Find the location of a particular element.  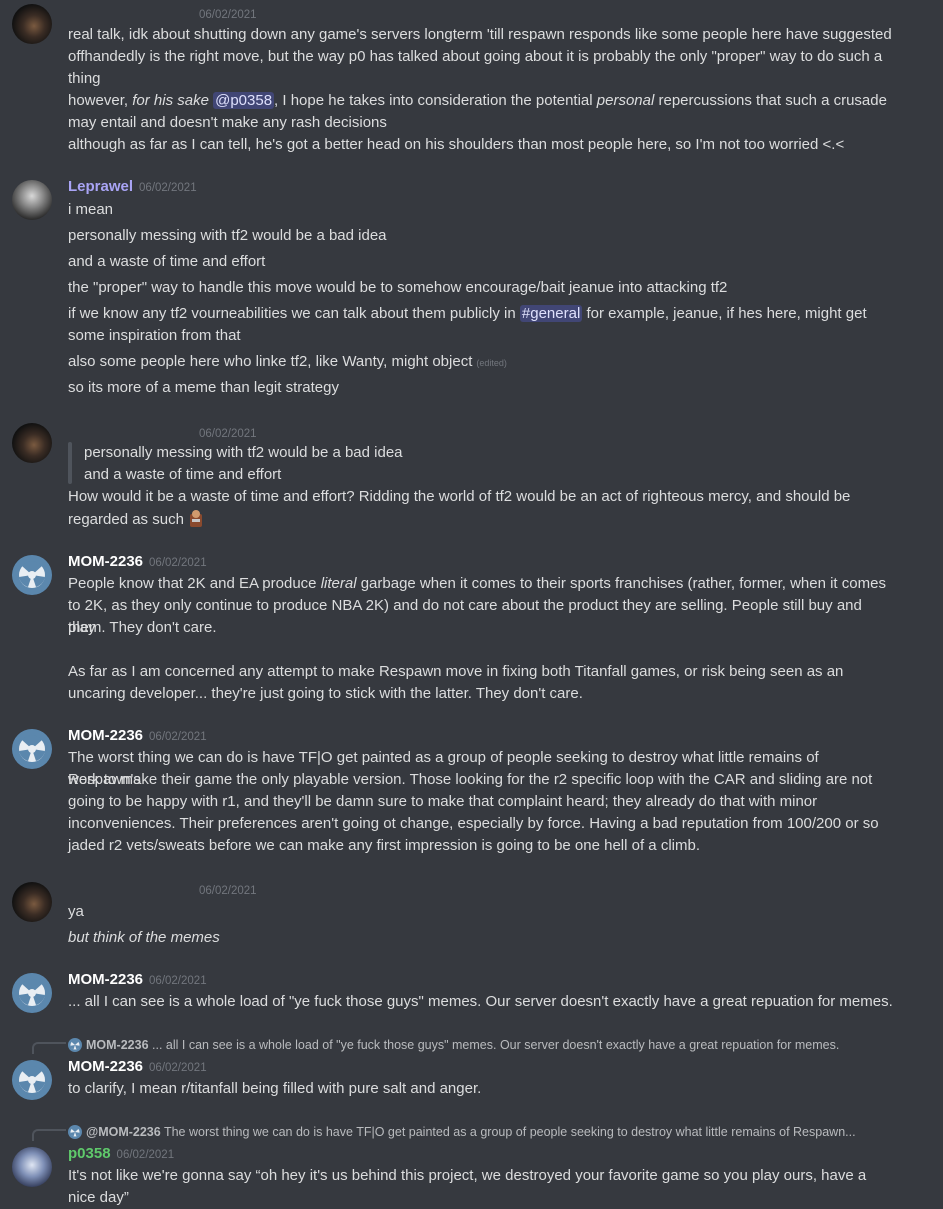

emoji-icon is located at coordinates (196, 518).